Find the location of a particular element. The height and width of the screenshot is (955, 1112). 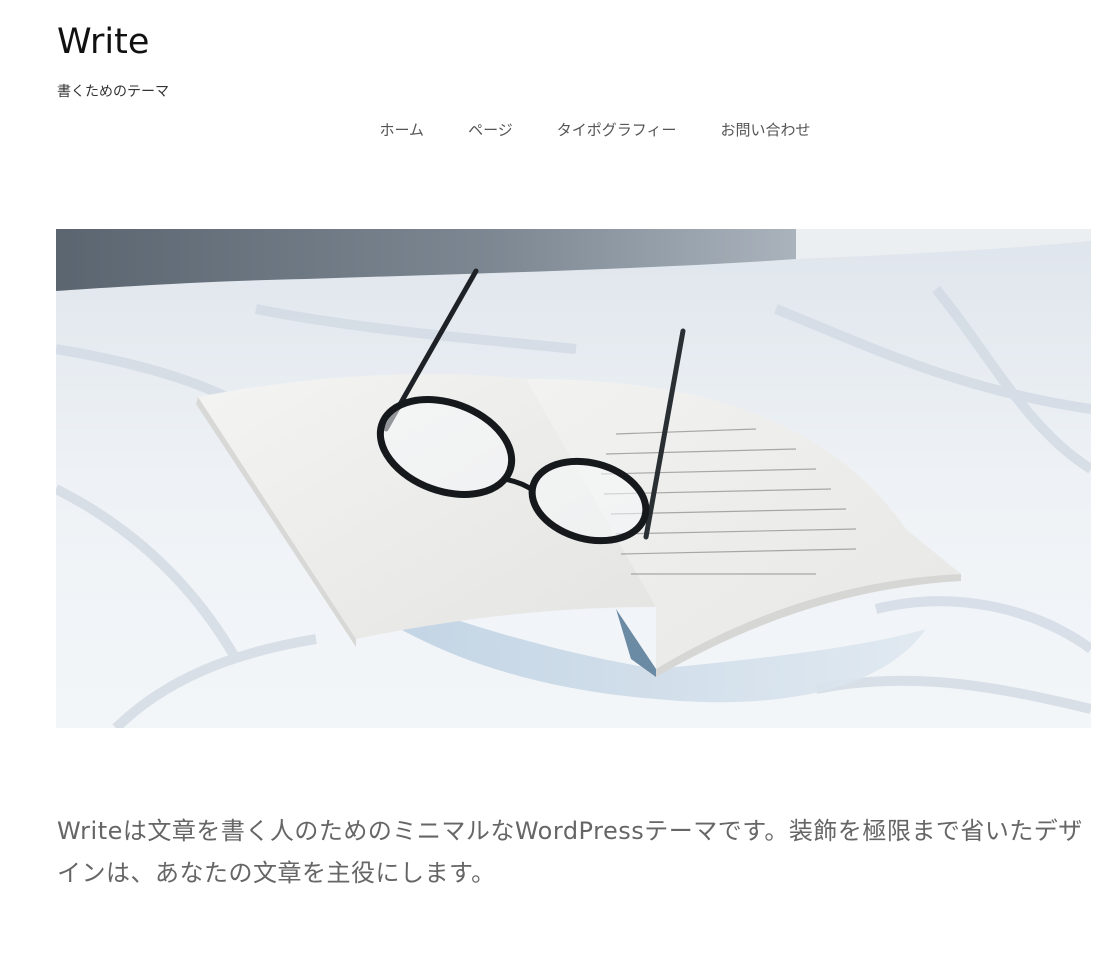

nav-item-page: ページ is located at coordinates (490, 130).